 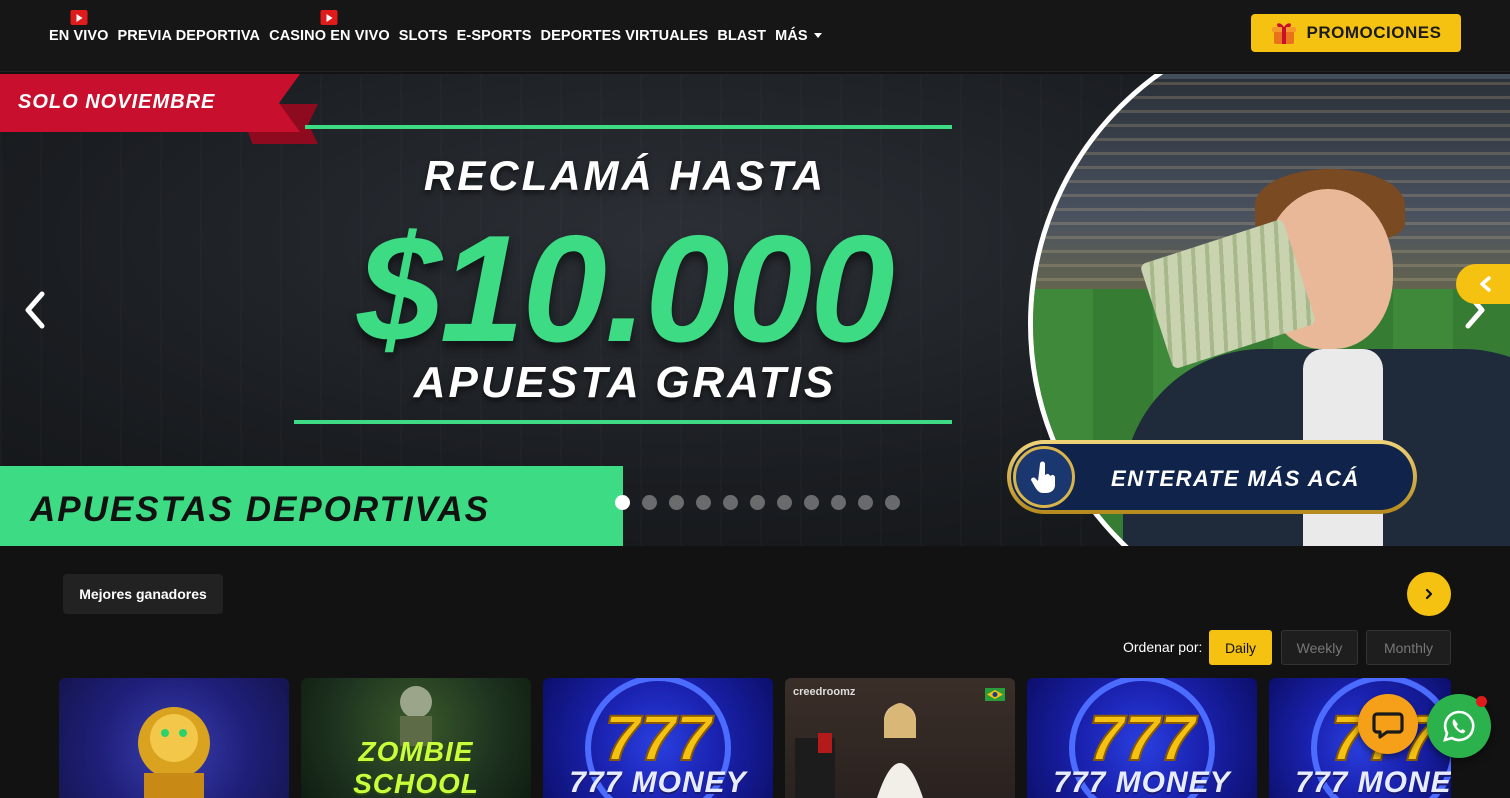 I want to click on winners-next-button, so click(x=1429, y=594).